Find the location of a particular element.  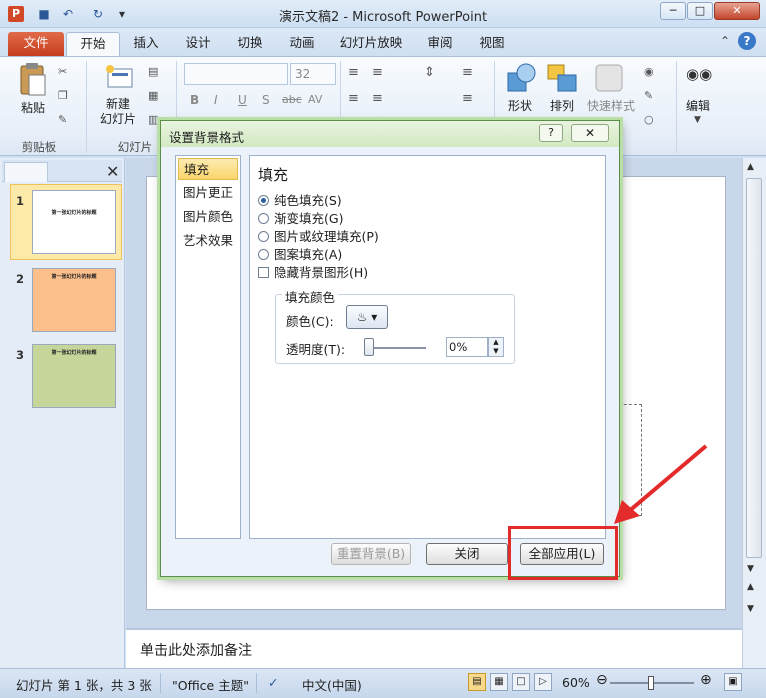

reset-slide-icon: ▦ is located at coordinates (153, 95).